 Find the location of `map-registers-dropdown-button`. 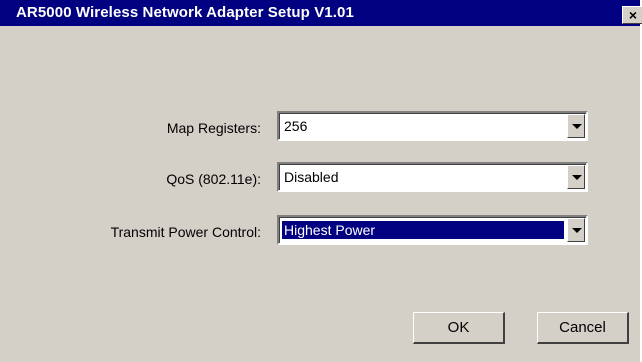

map-registers-dropdown-button is located at coordinates (576, 126).